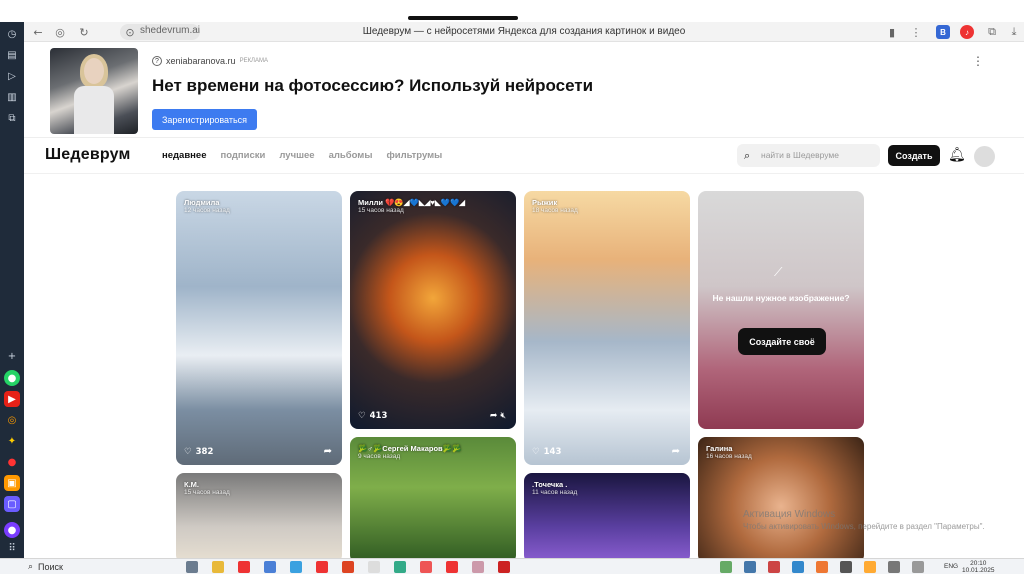 Image resolution: width=1024 pixels, height=574 pixels. What do you see at coordinates (12, 399) in the screenshot?
I see `youtube-icon: ▶` at bounding box center [12, 399].